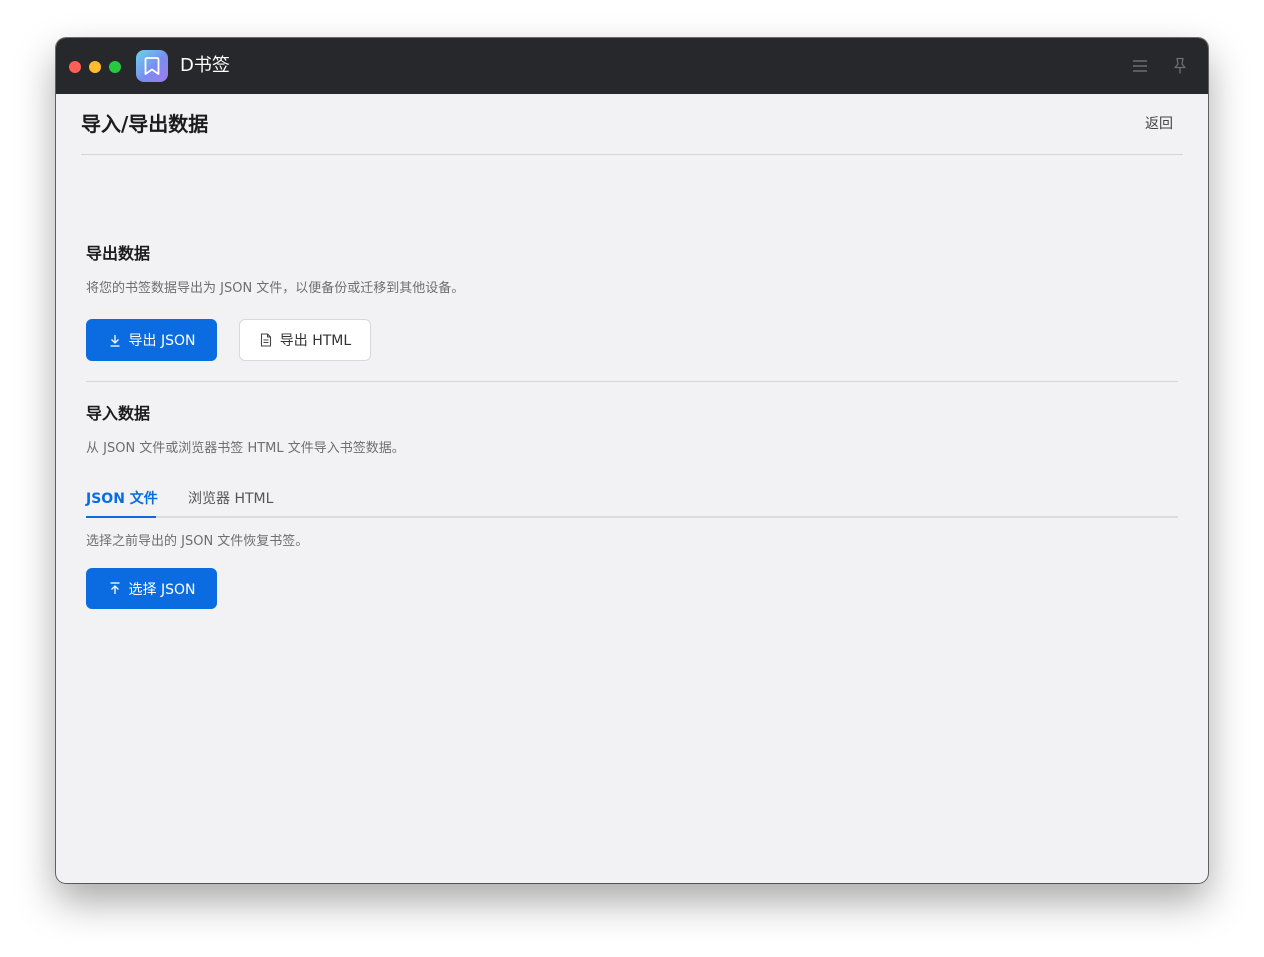 The height and width of the screenshot is (957, 1264). Describe the element at coordinates (162, 341) in the screenshot. I see `export-json-label: 导出 JSON` at that location.